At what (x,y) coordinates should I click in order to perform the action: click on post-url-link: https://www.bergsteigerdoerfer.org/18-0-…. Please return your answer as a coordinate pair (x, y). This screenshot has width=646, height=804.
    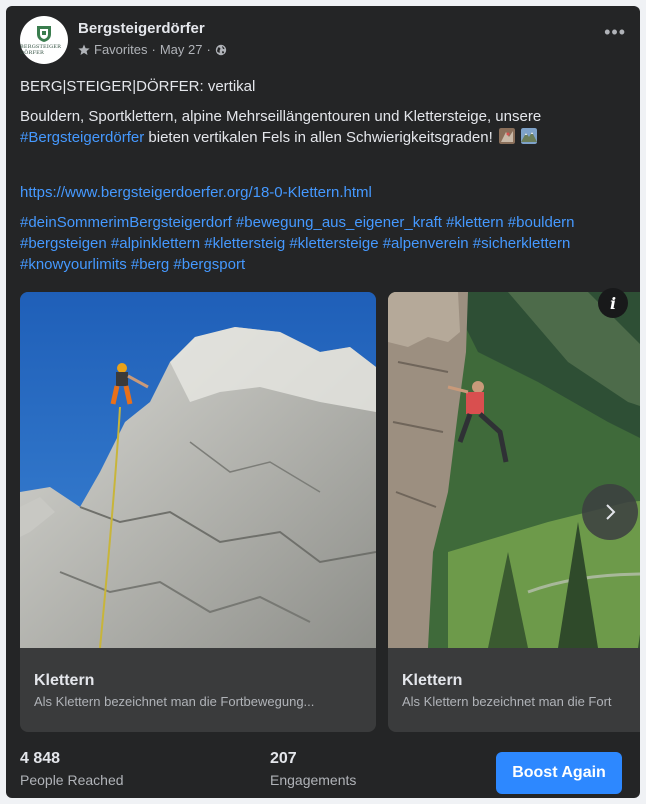
    Looking at the image, I should click on (322, 192).